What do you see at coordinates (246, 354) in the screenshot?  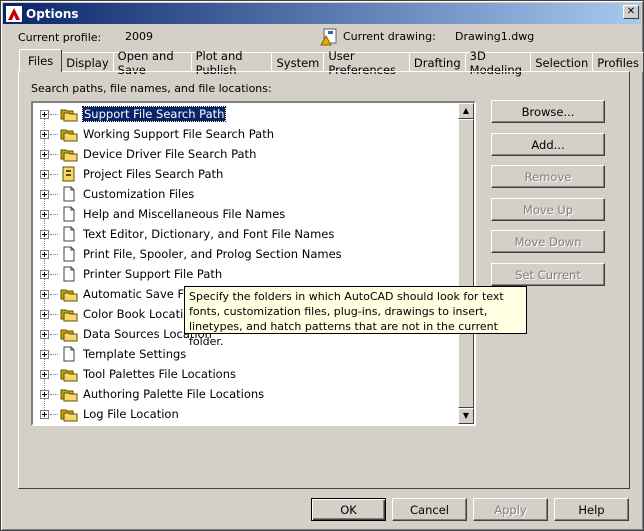 I see `tree-item: Template Settings` at bounding box center [246, 354].